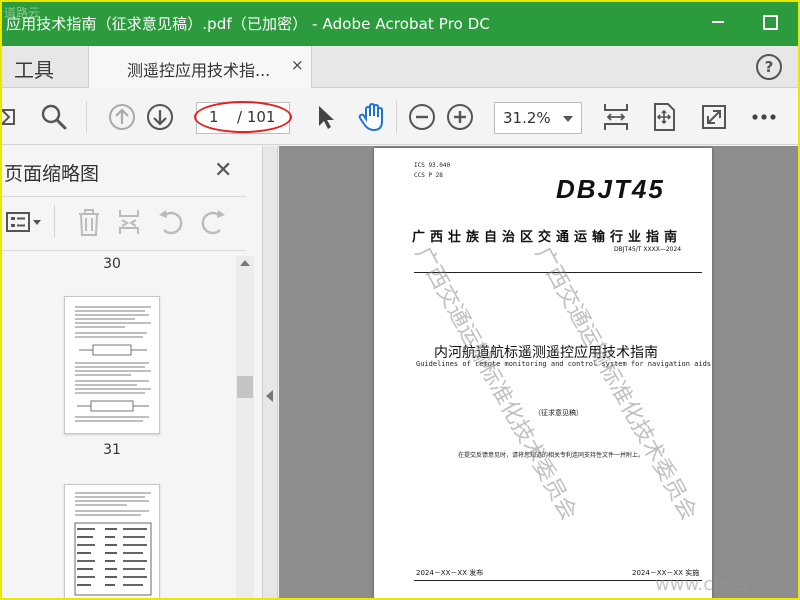  What do you see at coordinates (24, 222) in the screenshot?
I see `options-menu-icon` at bounding box center [24, 222].